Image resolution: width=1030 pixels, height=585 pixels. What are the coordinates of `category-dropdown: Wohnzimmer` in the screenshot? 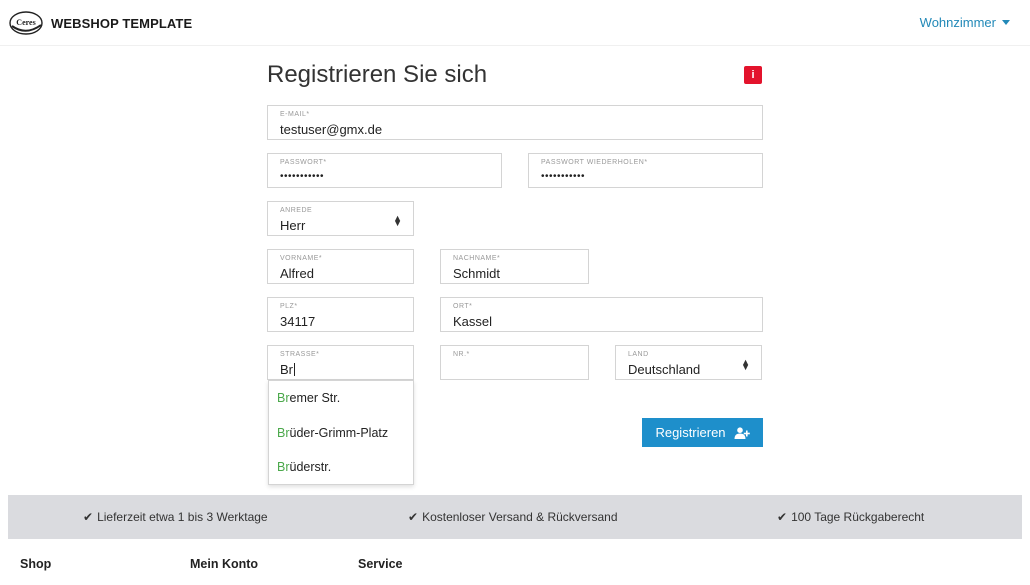 It's located at (965, 22).